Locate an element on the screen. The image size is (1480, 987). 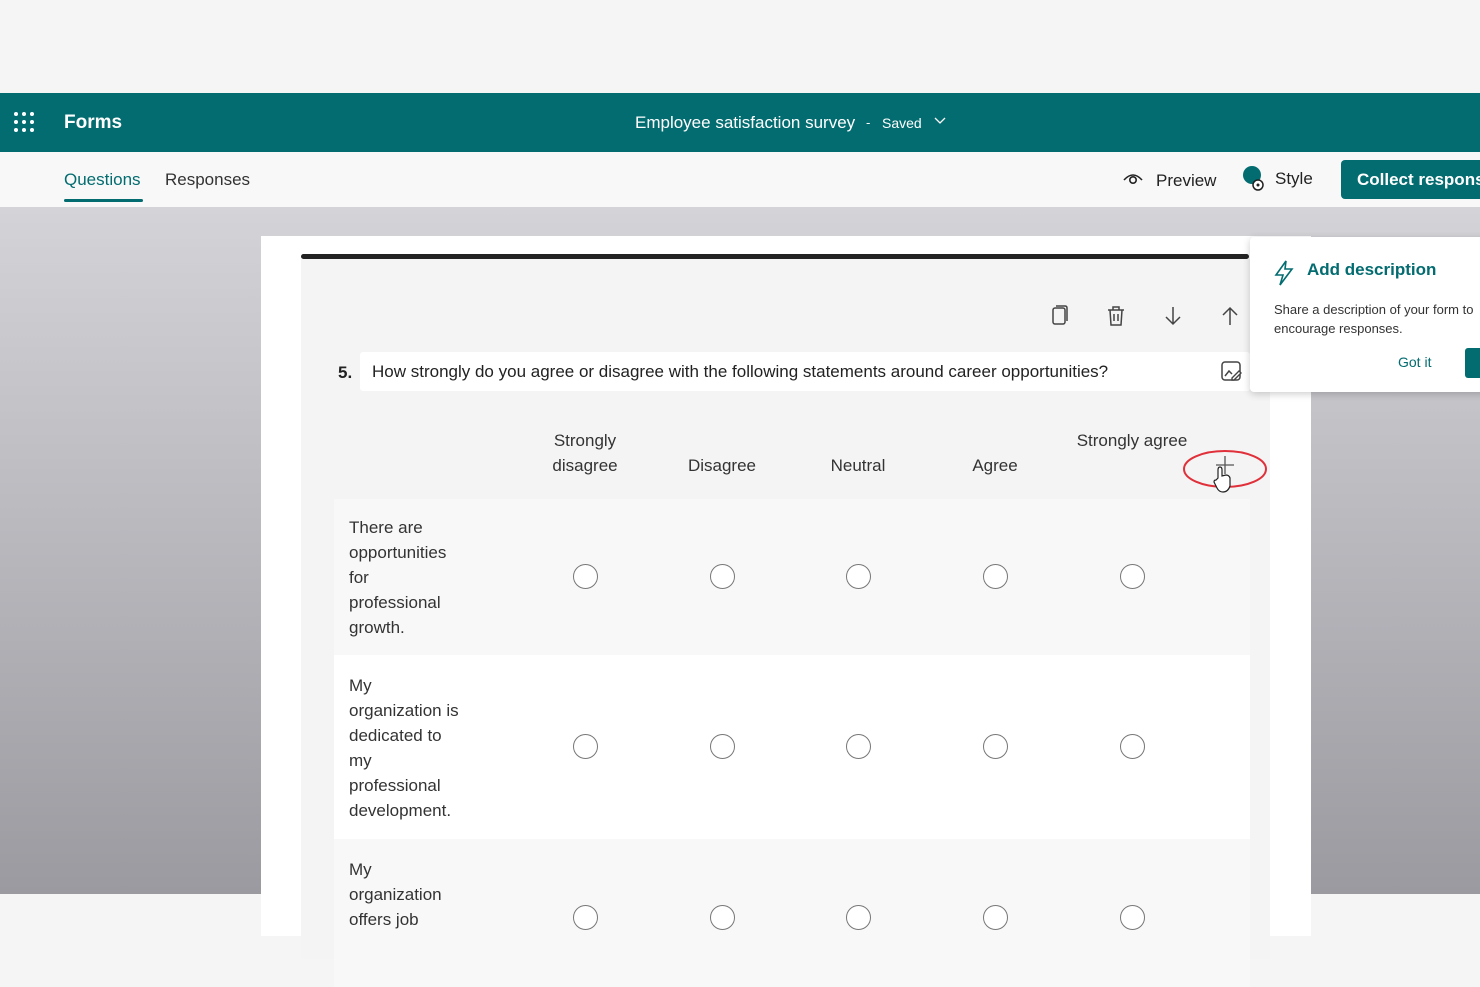
eye-icon is located at coordinates (1133, 181).